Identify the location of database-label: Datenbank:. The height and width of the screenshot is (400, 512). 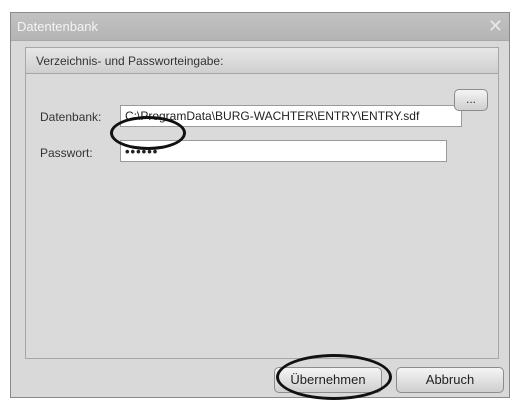
(71, 117).